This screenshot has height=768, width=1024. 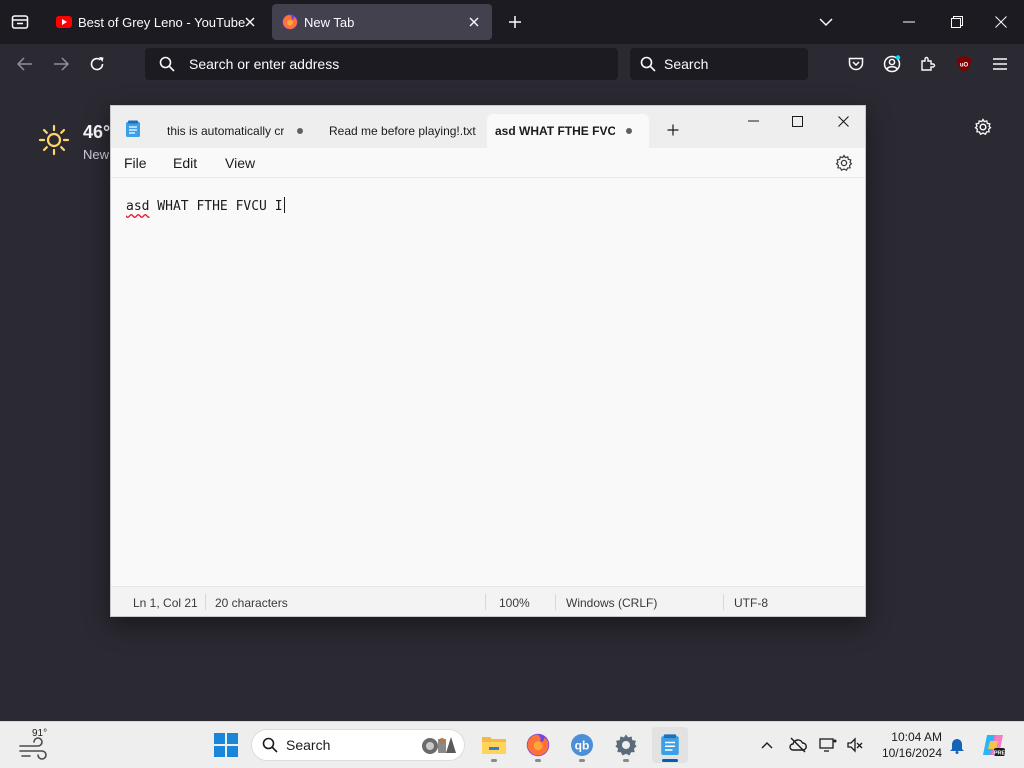 I want to click on search-icon, so click(x=270, y=745).